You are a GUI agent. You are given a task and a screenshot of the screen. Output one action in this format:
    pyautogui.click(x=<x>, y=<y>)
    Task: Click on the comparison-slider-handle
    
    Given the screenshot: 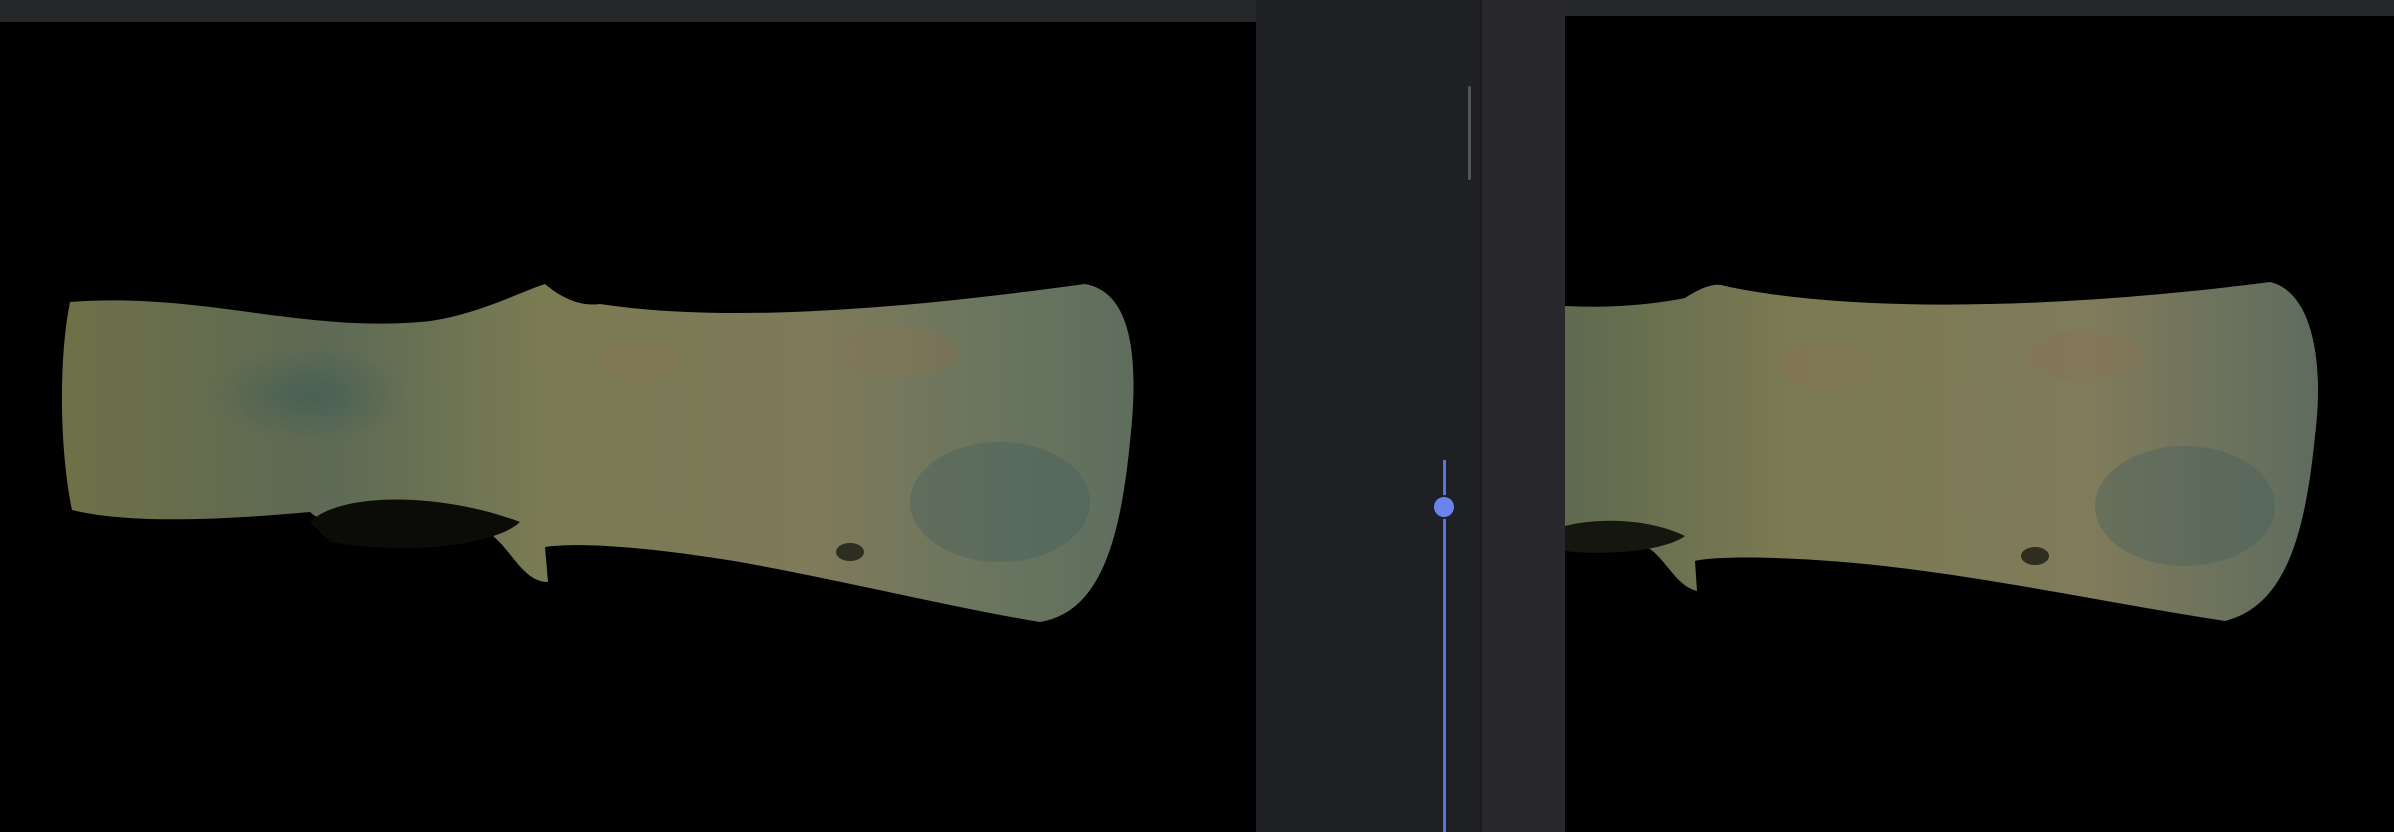 What is the action you would take?
    pyautogui.click(x=1444, y=507)
    